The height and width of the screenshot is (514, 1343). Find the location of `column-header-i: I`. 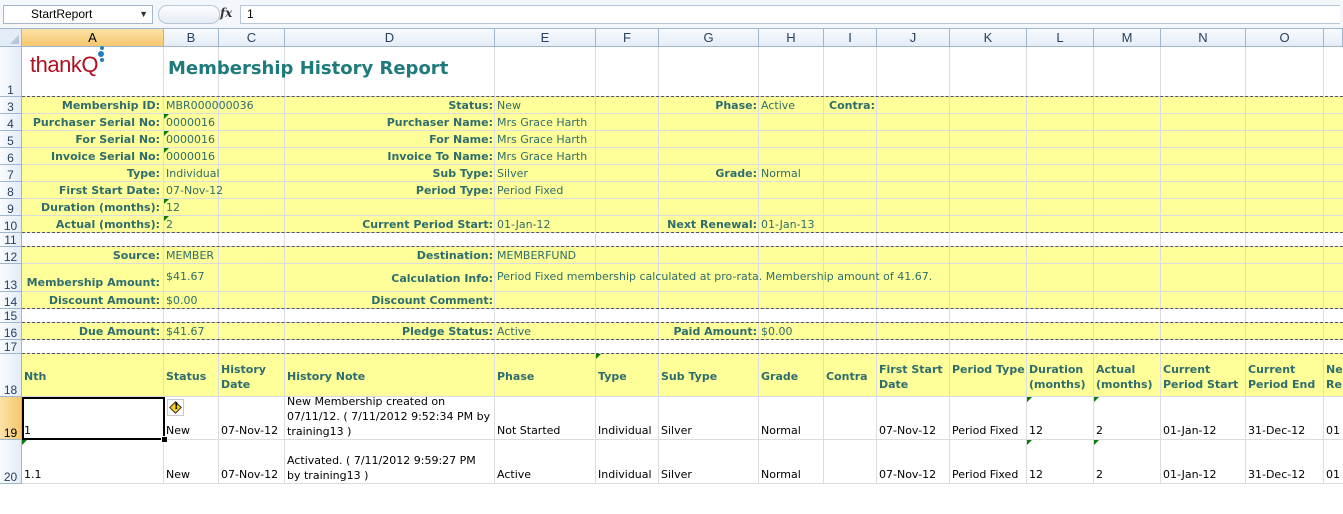

column-header-i: I is located at coordinates (850, 38).